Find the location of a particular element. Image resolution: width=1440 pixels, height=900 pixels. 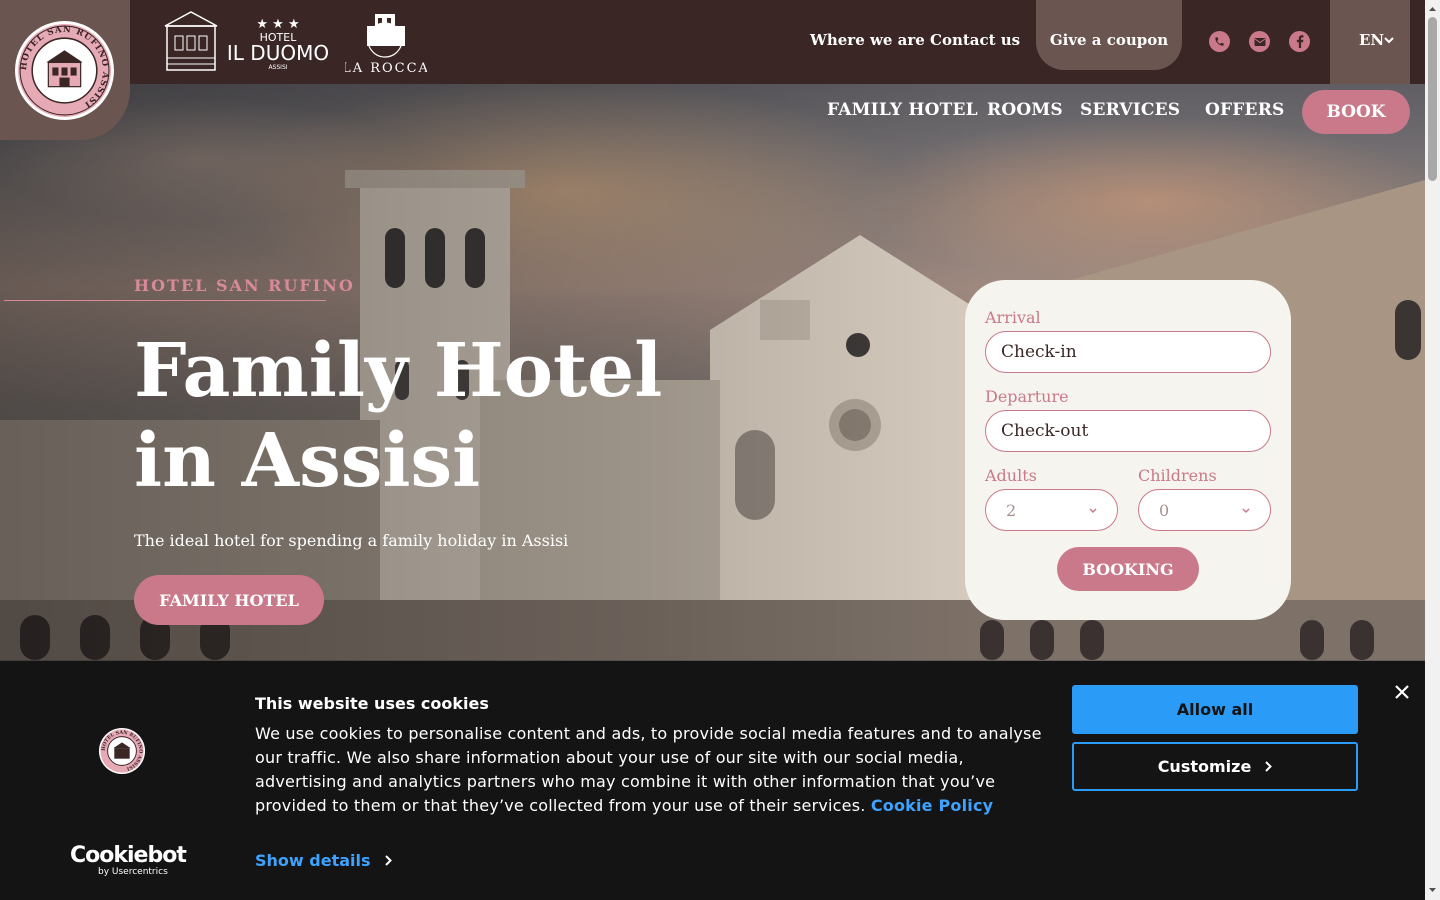

cookiebot-logo: Cookiebot by Usercentrics is located at coordinates (128, 860).